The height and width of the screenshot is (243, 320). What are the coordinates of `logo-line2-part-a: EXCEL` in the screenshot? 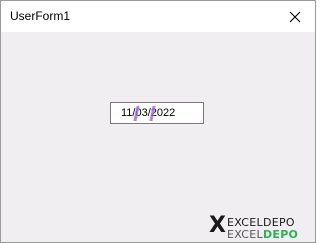 It's located at (245, 234).